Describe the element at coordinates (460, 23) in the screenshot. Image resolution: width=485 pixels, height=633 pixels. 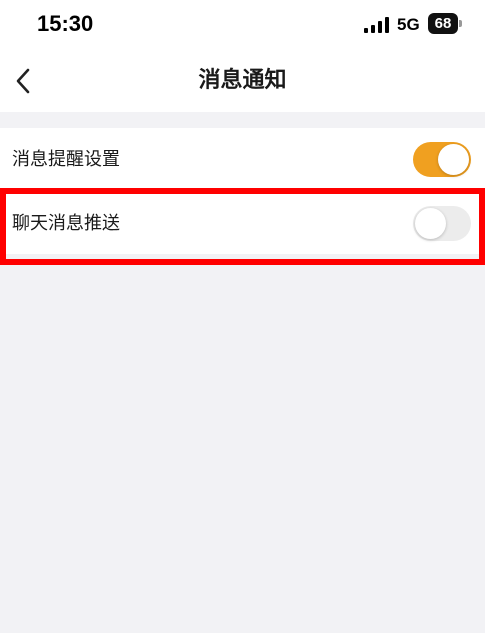
I see `battery-cap` at that location.